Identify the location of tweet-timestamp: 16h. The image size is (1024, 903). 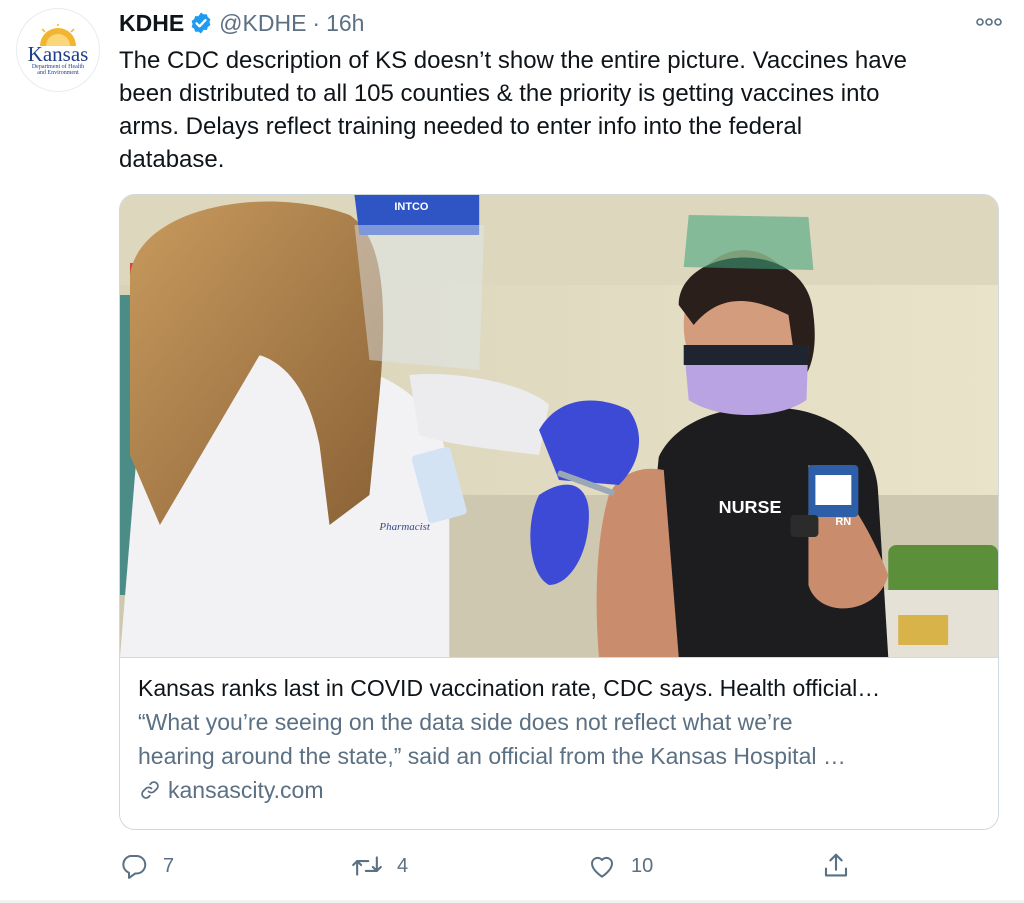
(345, 23).